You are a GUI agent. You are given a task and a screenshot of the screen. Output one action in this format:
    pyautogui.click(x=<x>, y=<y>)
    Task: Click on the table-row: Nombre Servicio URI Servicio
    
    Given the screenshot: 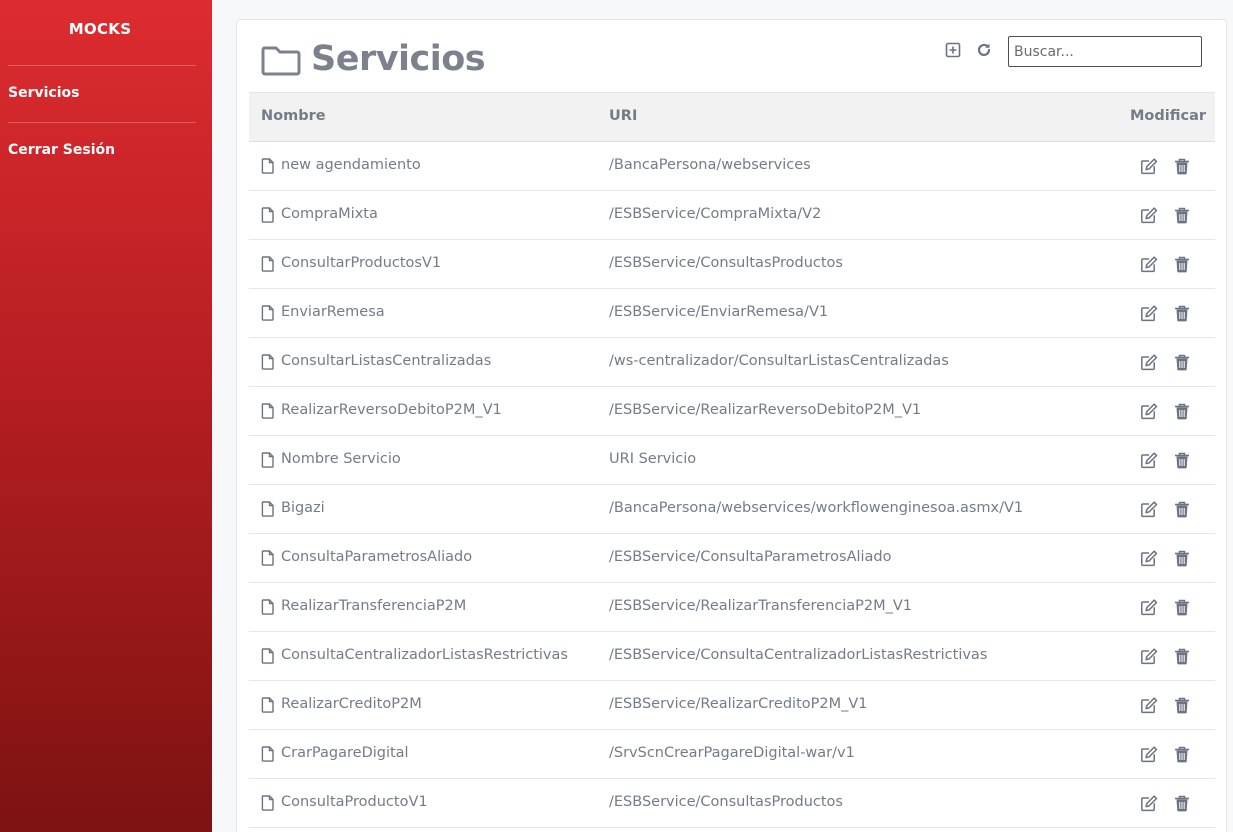 What is the action you would take?
    pyautogui.click(x=732, y=460)
    